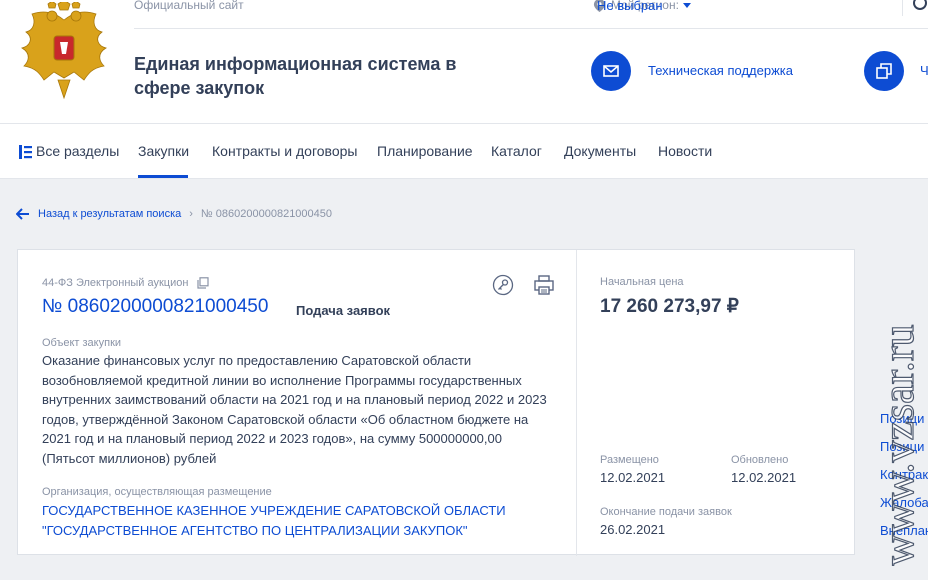  Describe the element at coordinates (516, 151) in the screenshot. I see `nav-item-catalog: Каталог` at that location.